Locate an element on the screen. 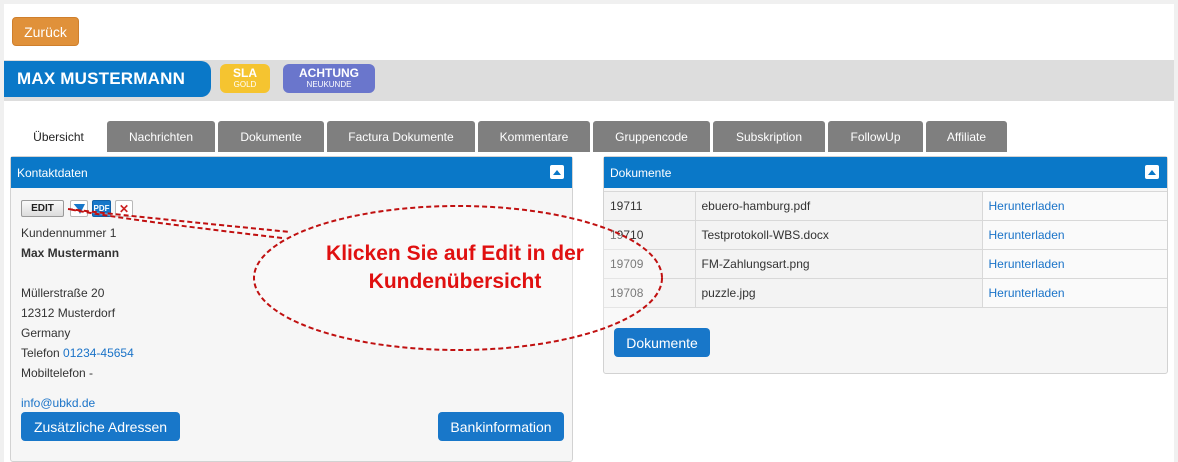  additional-addresses-button: Zusätzliche Adressen is located at coordinates (100, 426).